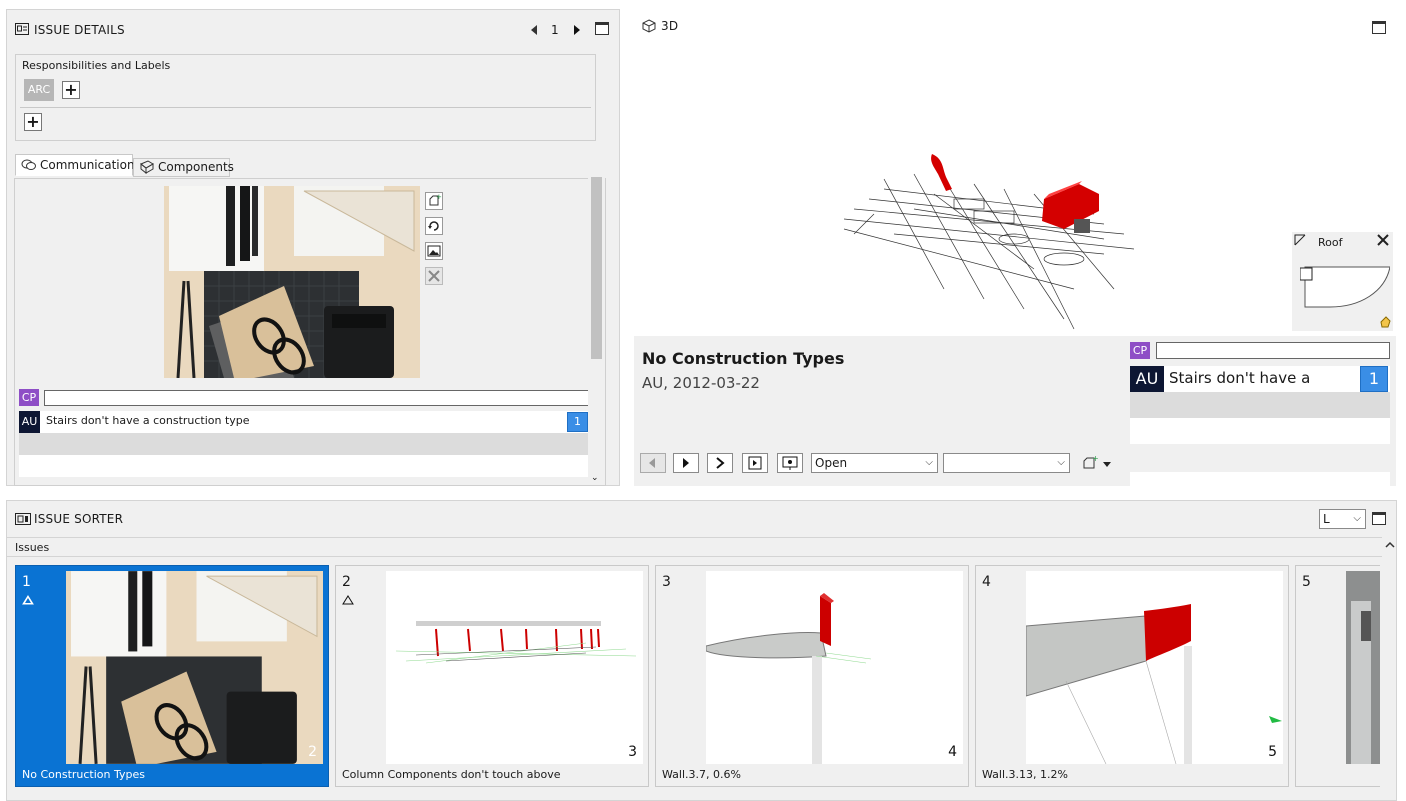  Describe the element at coordinates (701, 383) in the screenshot. I see `issue-meta: AU, 2012-03-22` at that location.